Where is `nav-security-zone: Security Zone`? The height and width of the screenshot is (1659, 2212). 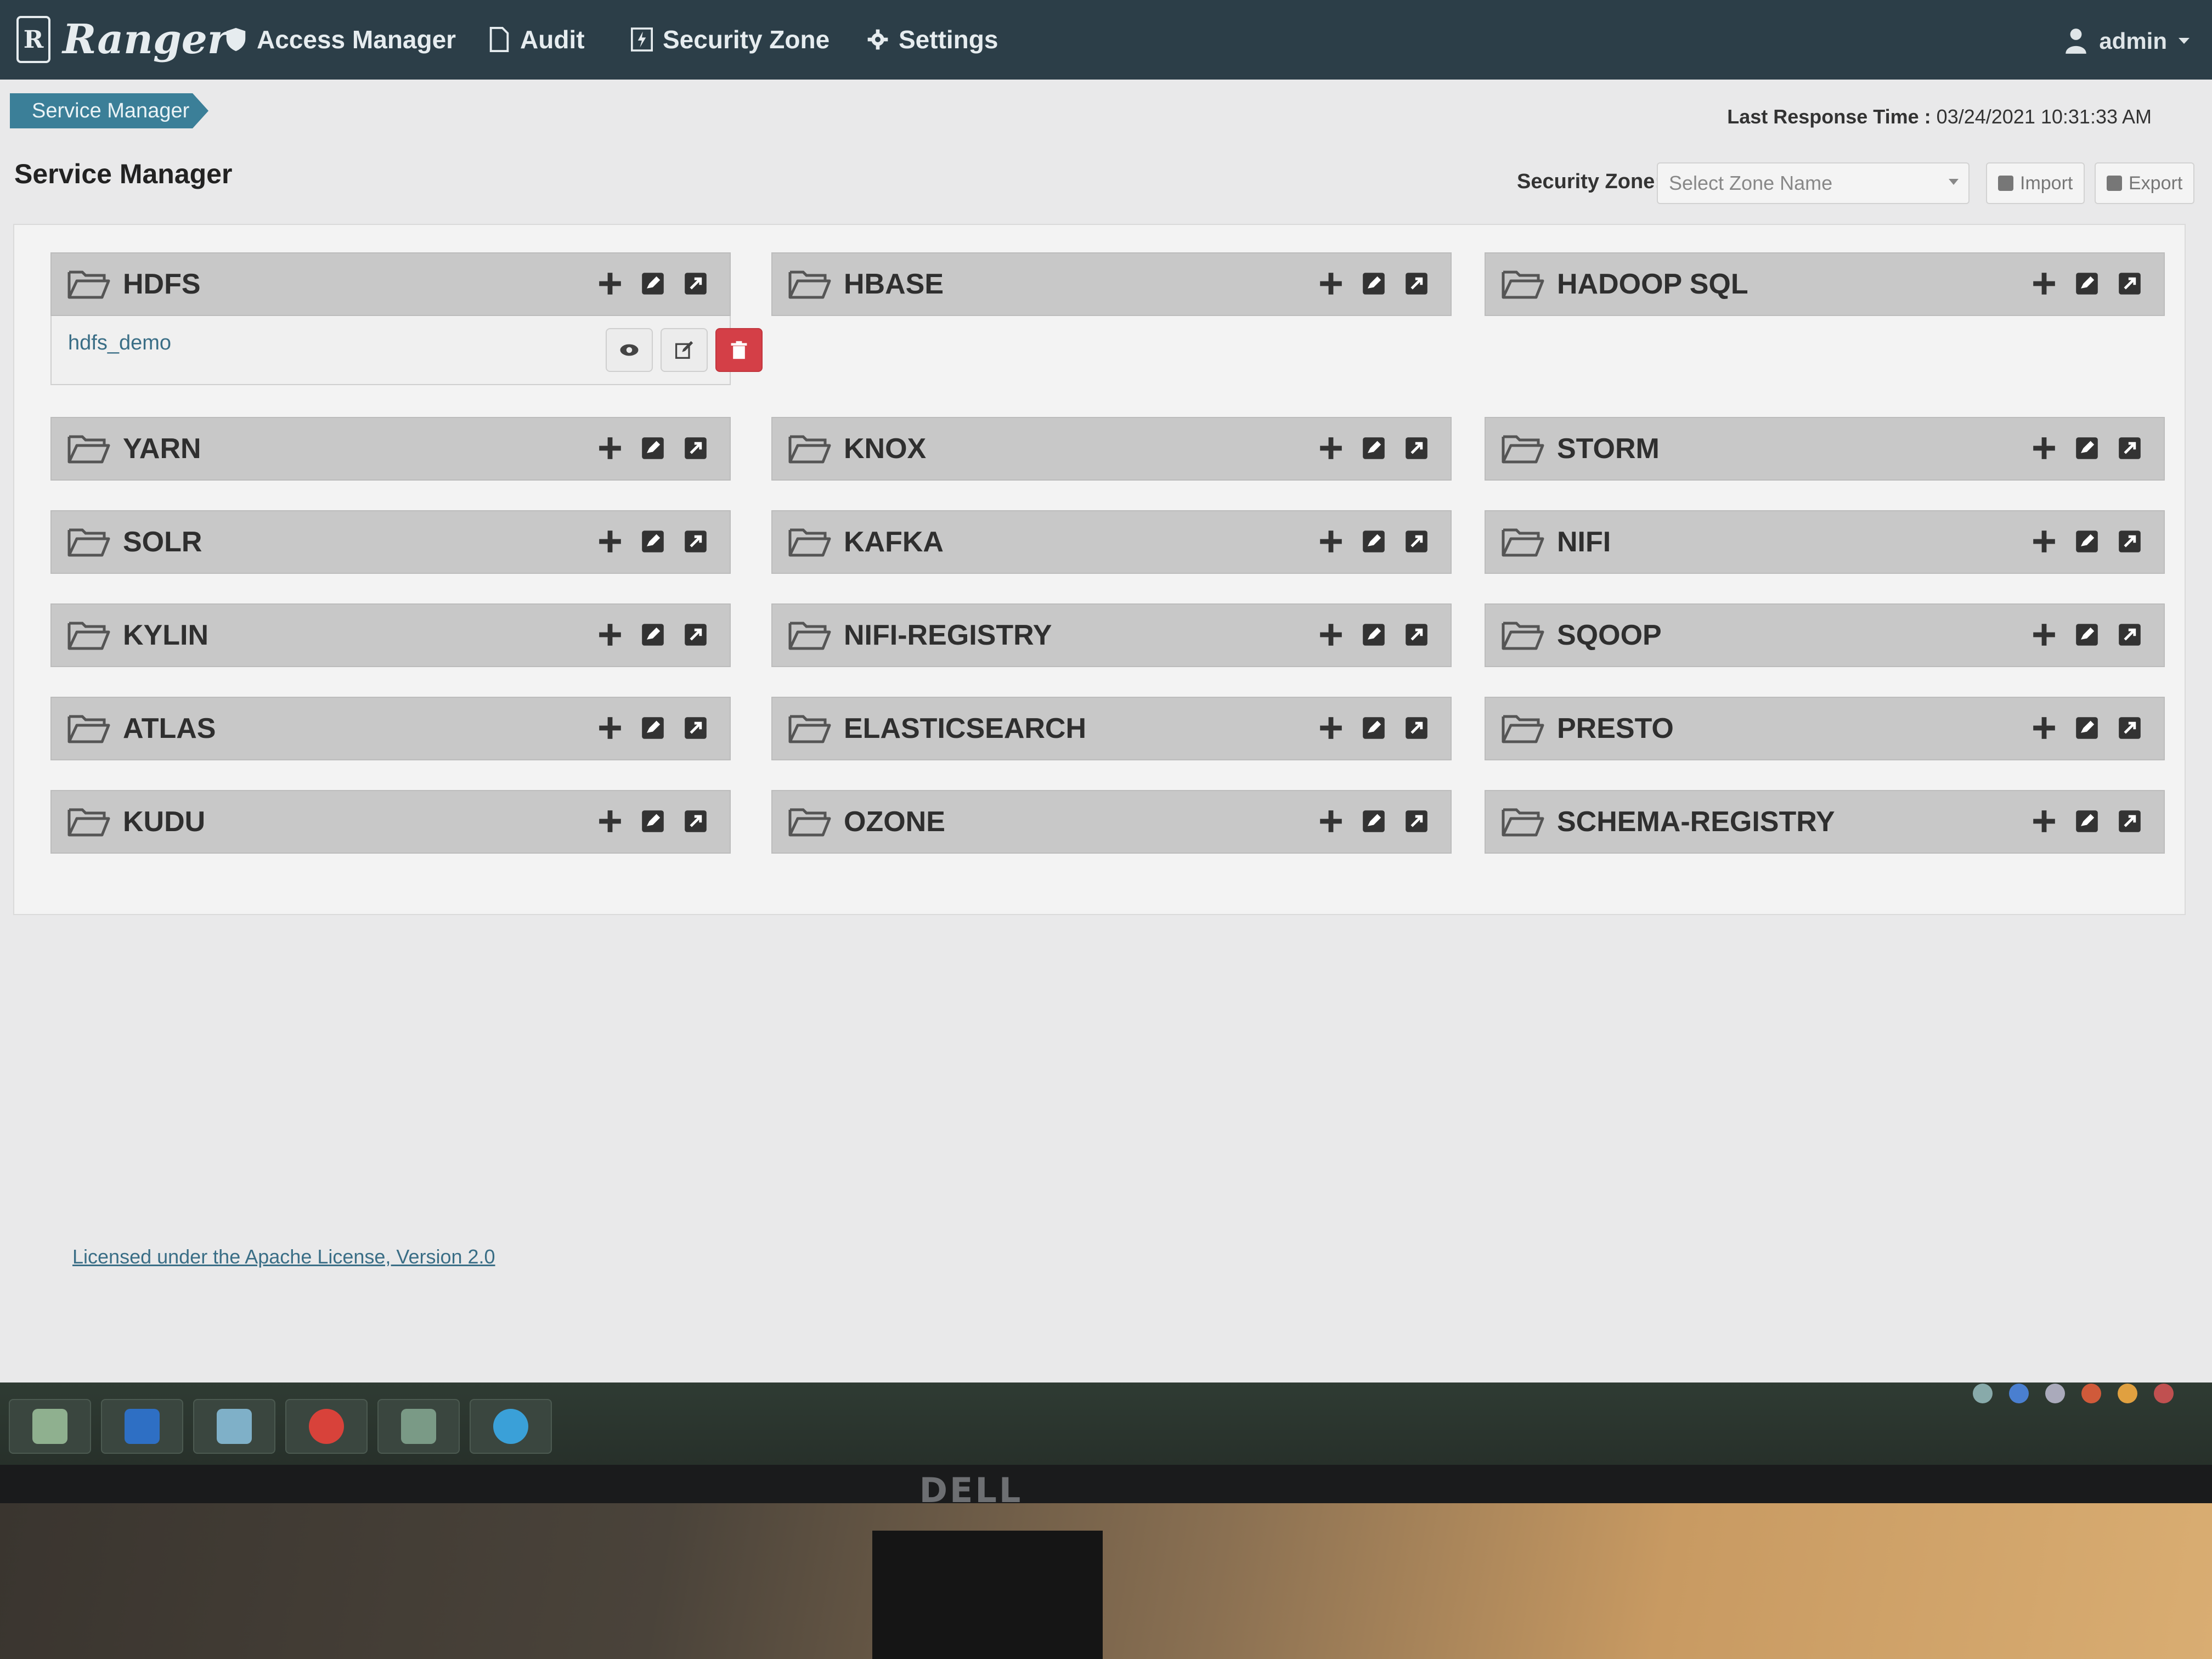
nav-security-zone: Security Zone is located at coordinates (730, 39).